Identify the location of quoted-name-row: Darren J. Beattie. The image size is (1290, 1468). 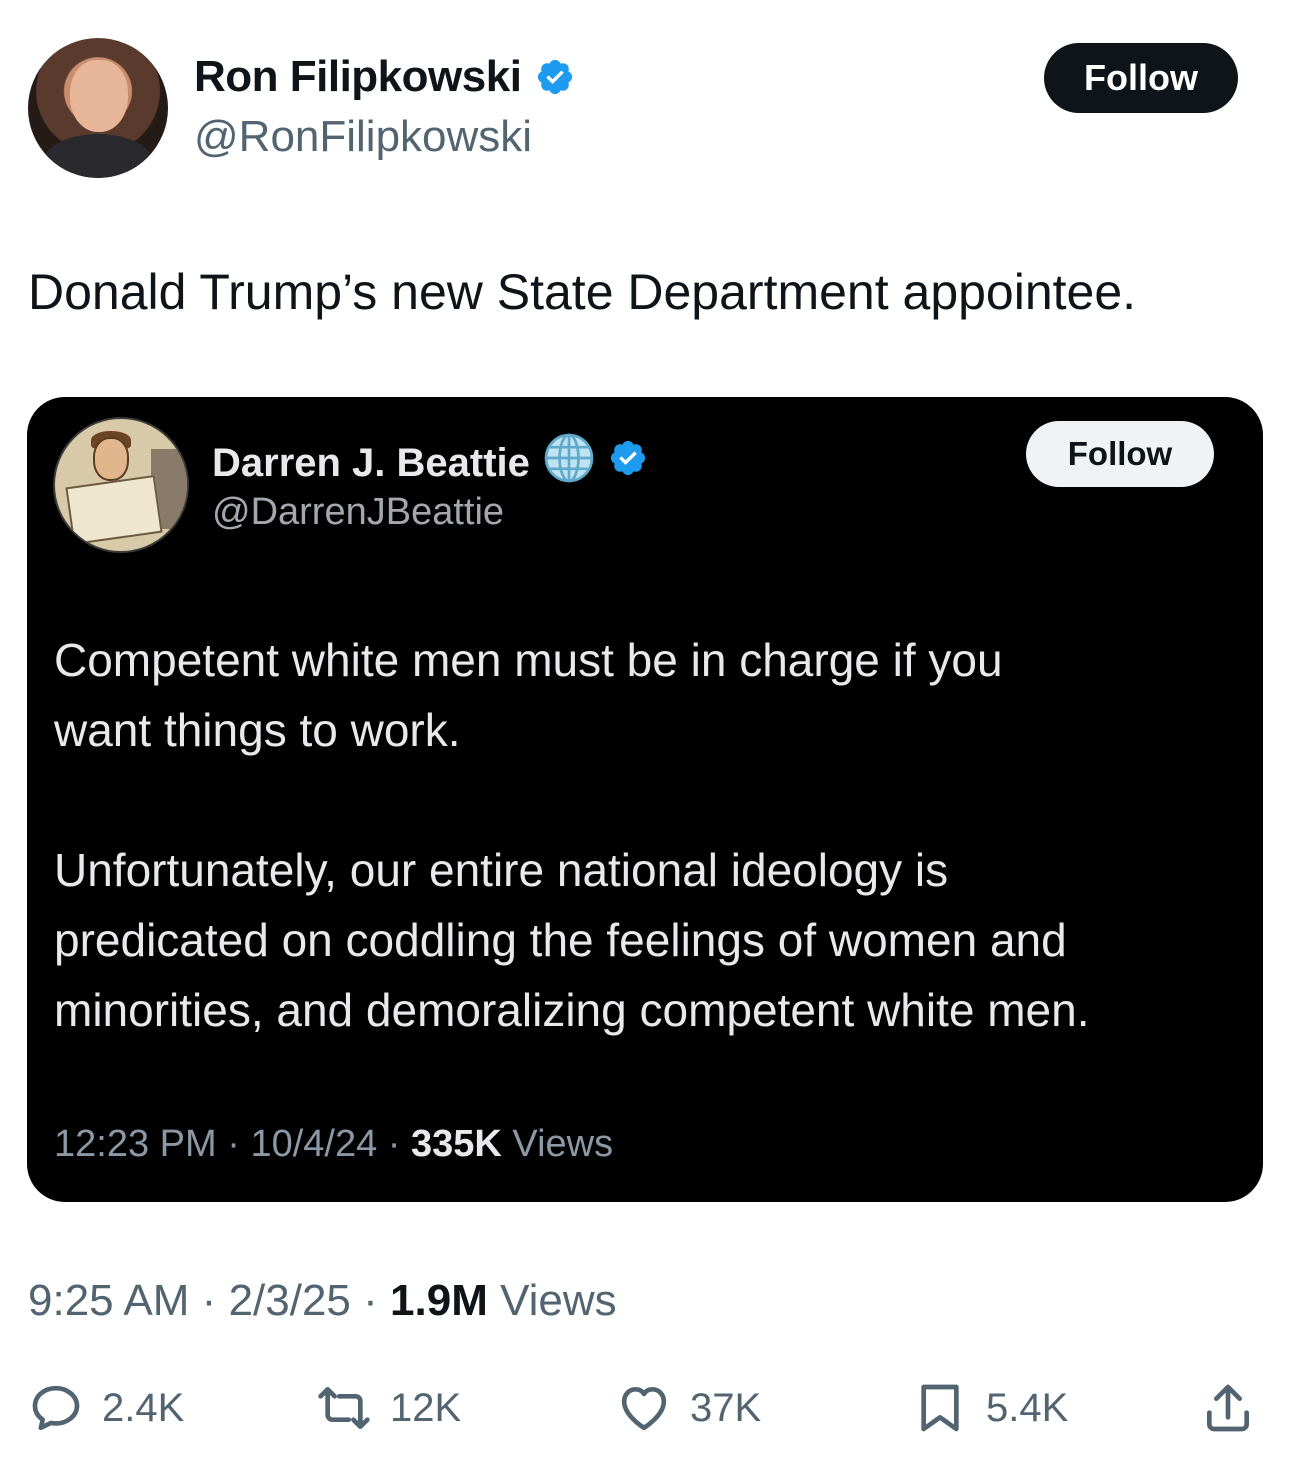
(430, 463).